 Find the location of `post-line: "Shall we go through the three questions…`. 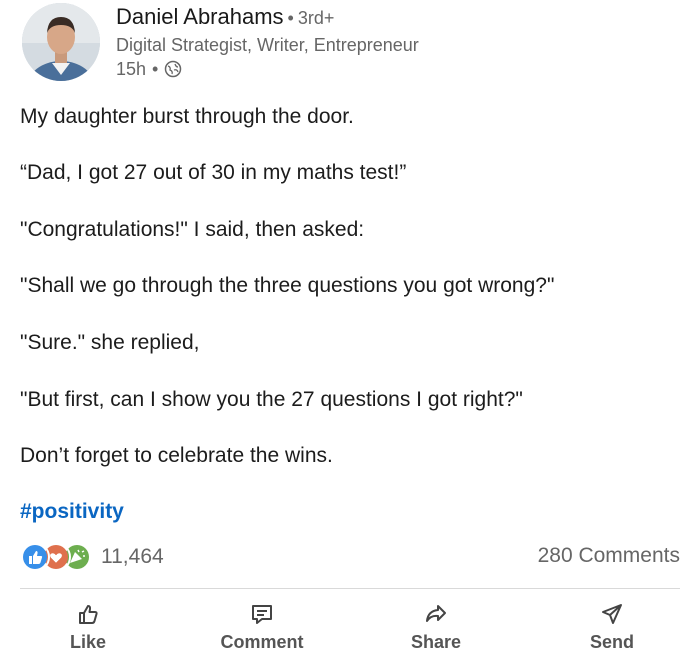

post-line: "Shall we go through the three questions… is located at coordinates (287, 285).